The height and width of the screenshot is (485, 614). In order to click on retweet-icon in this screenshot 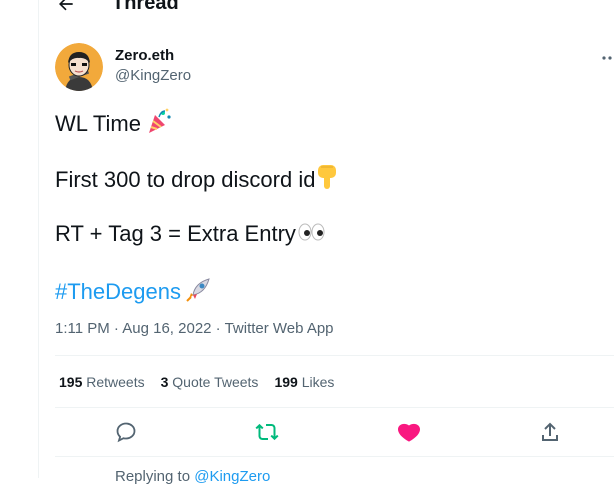, I will do `click(267, 432)`.